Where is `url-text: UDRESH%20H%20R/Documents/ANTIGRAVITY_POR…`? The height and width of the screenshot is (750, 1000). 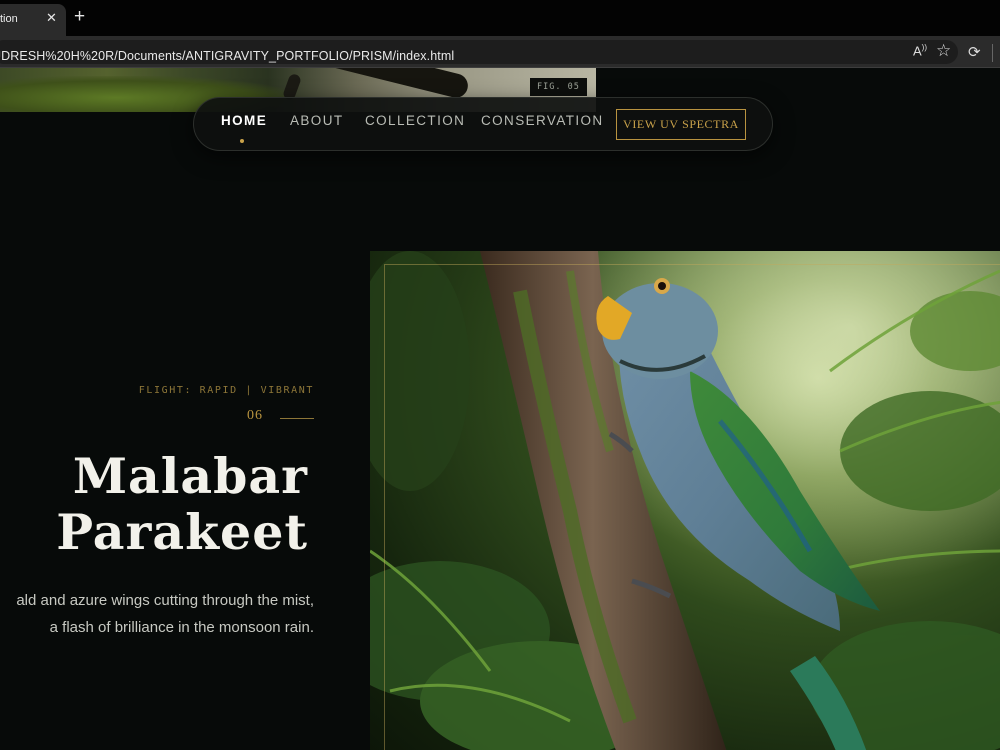 url-text: UDRESH%20H%20R/Documents/ANTIGRAVITY_POR… is located at coordinates (227, 56).